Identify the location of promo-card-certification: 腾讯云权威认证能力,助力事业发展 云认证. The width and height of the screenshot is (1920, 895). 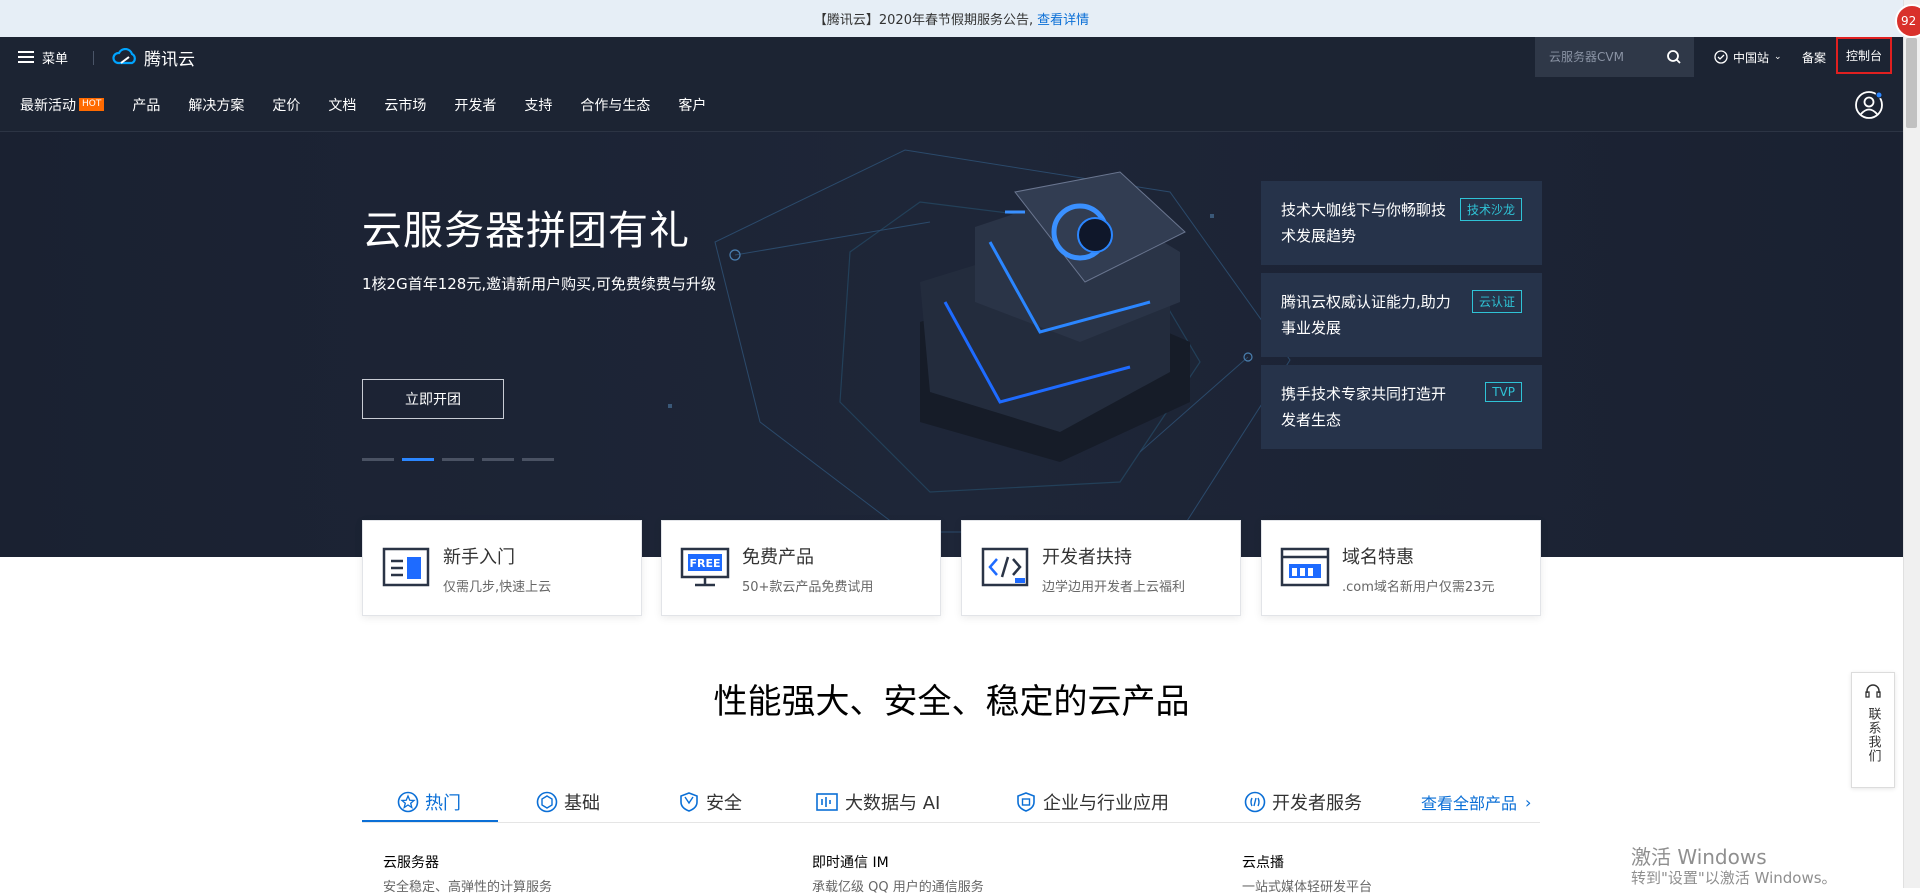
(1401, 315).